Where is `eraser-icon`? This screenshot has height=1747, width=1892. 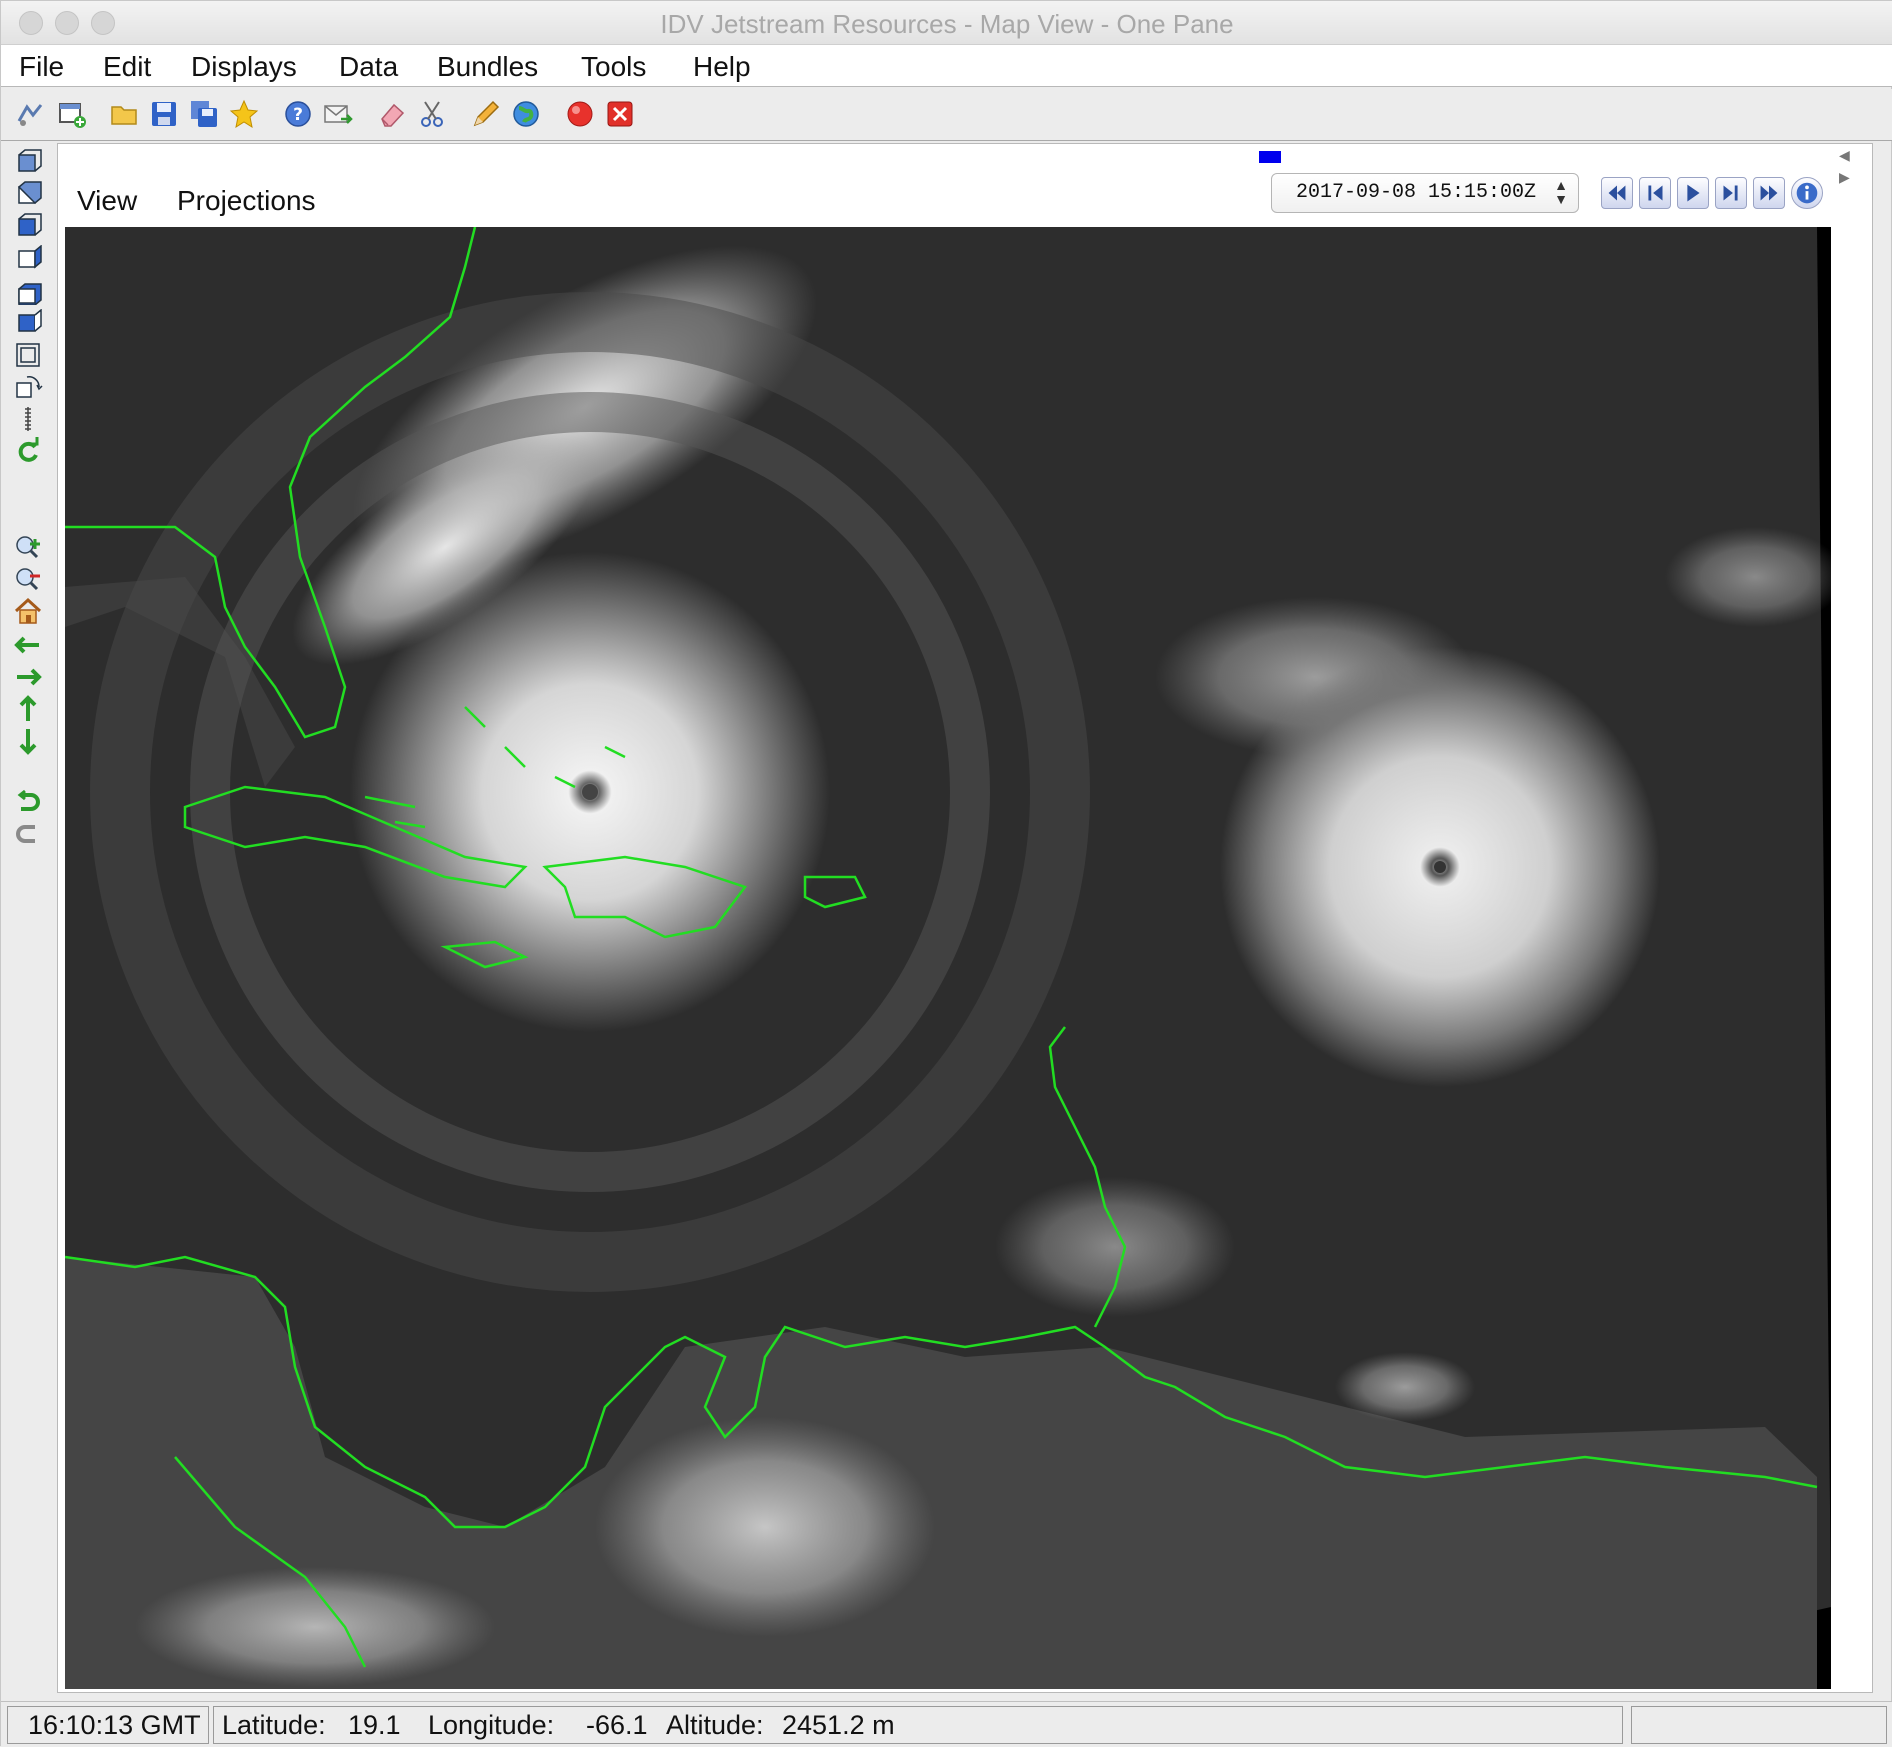
eraser-icon is located at coordinates (392, 114).